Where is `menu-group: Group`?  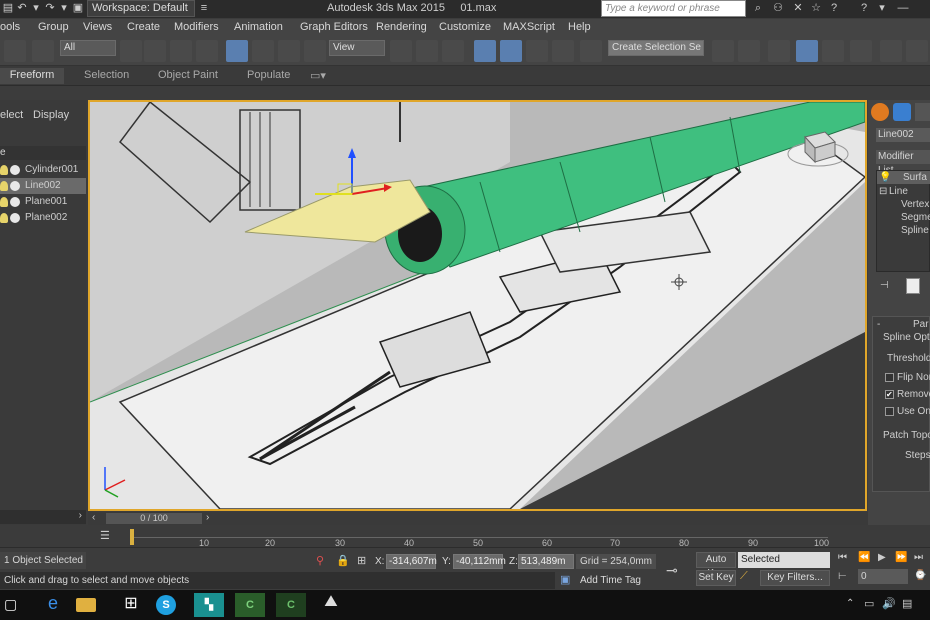 menu-group: Group is located at coordinates (53, 27).